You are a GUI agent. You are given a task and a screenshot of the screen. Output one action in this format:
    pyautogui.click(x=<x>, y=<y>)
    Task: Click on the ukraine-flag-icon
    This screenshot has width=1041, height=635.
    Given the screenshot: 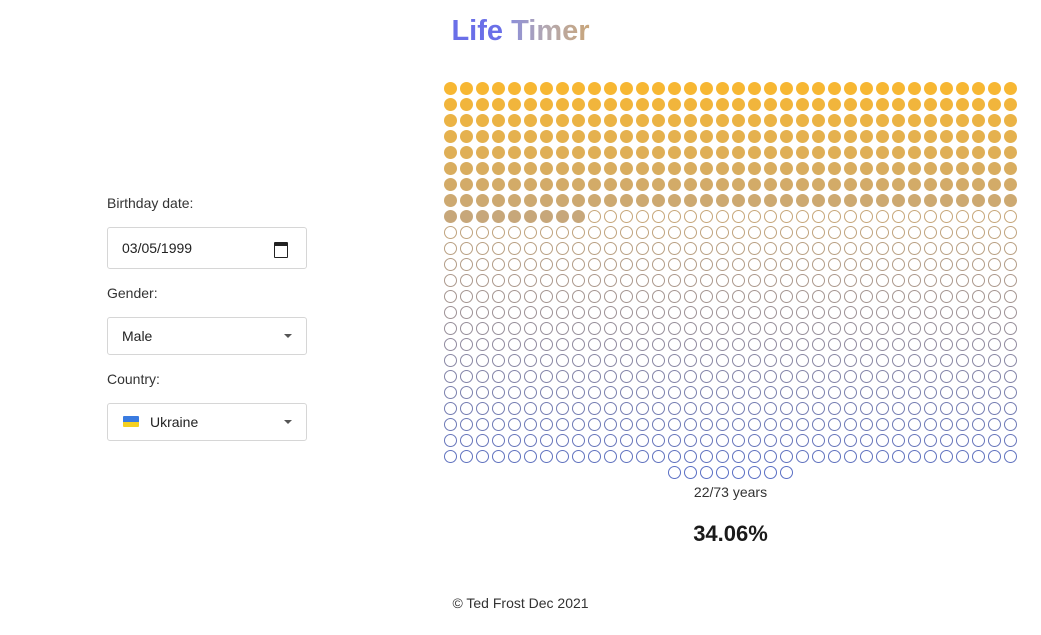 What is the action you would take?
    pyautogui.click(x=131, y=421)
    